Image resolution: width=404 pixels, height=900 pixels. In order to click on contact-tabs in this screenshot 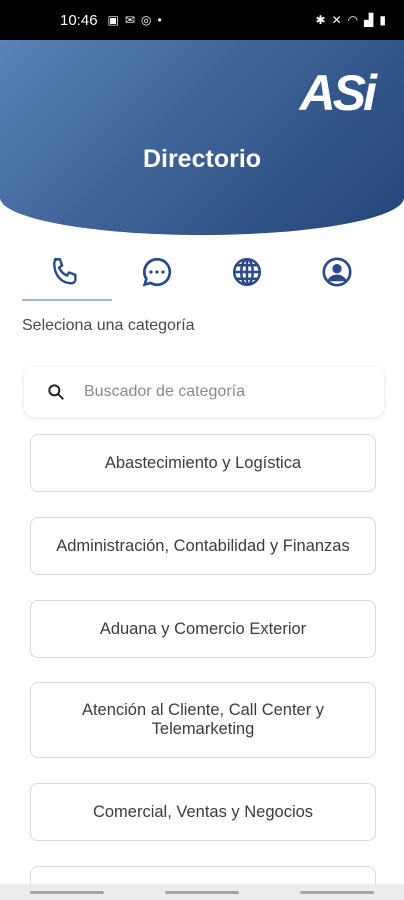, I will do `click(202, 275)`.